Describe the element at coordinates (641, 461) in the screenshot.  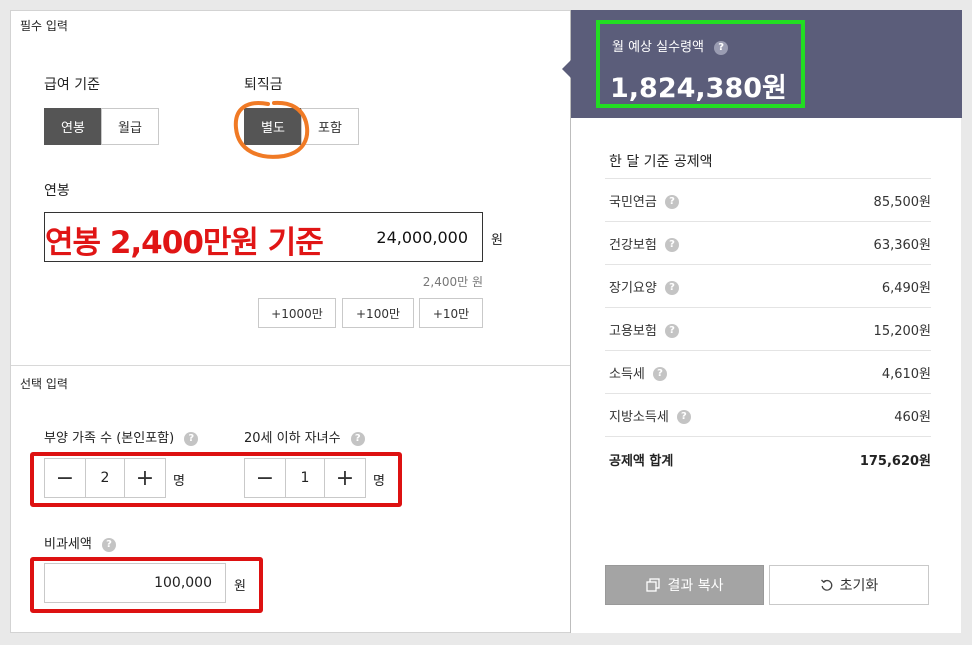
I see `deduction-total-name: 공제액 합계` at that location.